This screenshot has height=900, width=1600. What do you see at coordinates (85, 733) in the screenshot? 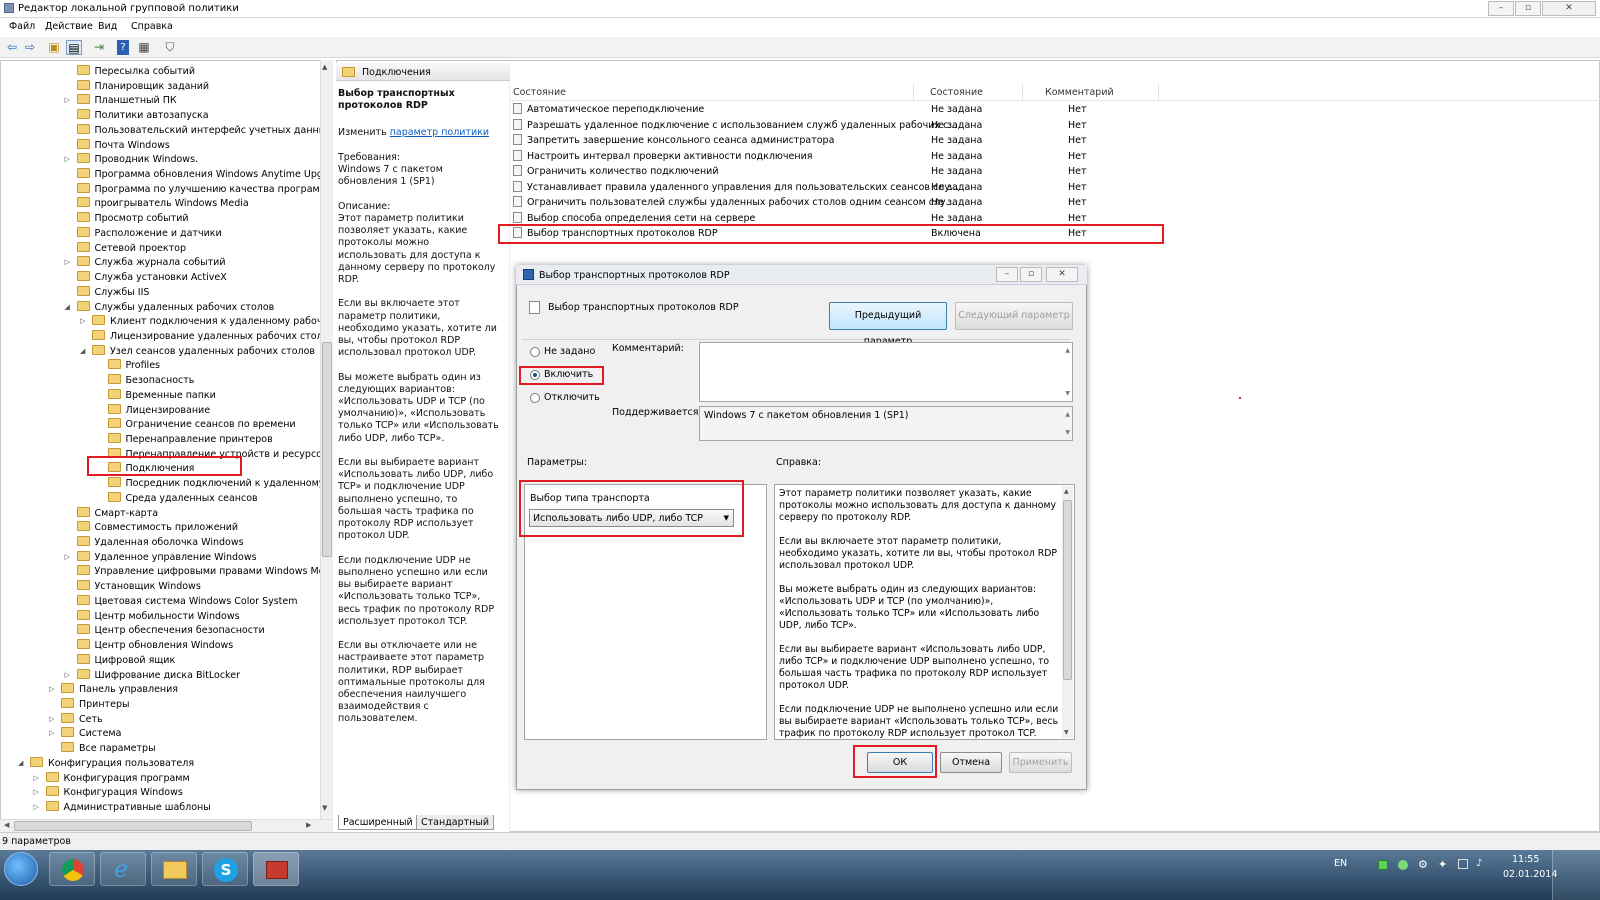
I see `tree-item: ▷ Система` at bounding box center [85, 733].